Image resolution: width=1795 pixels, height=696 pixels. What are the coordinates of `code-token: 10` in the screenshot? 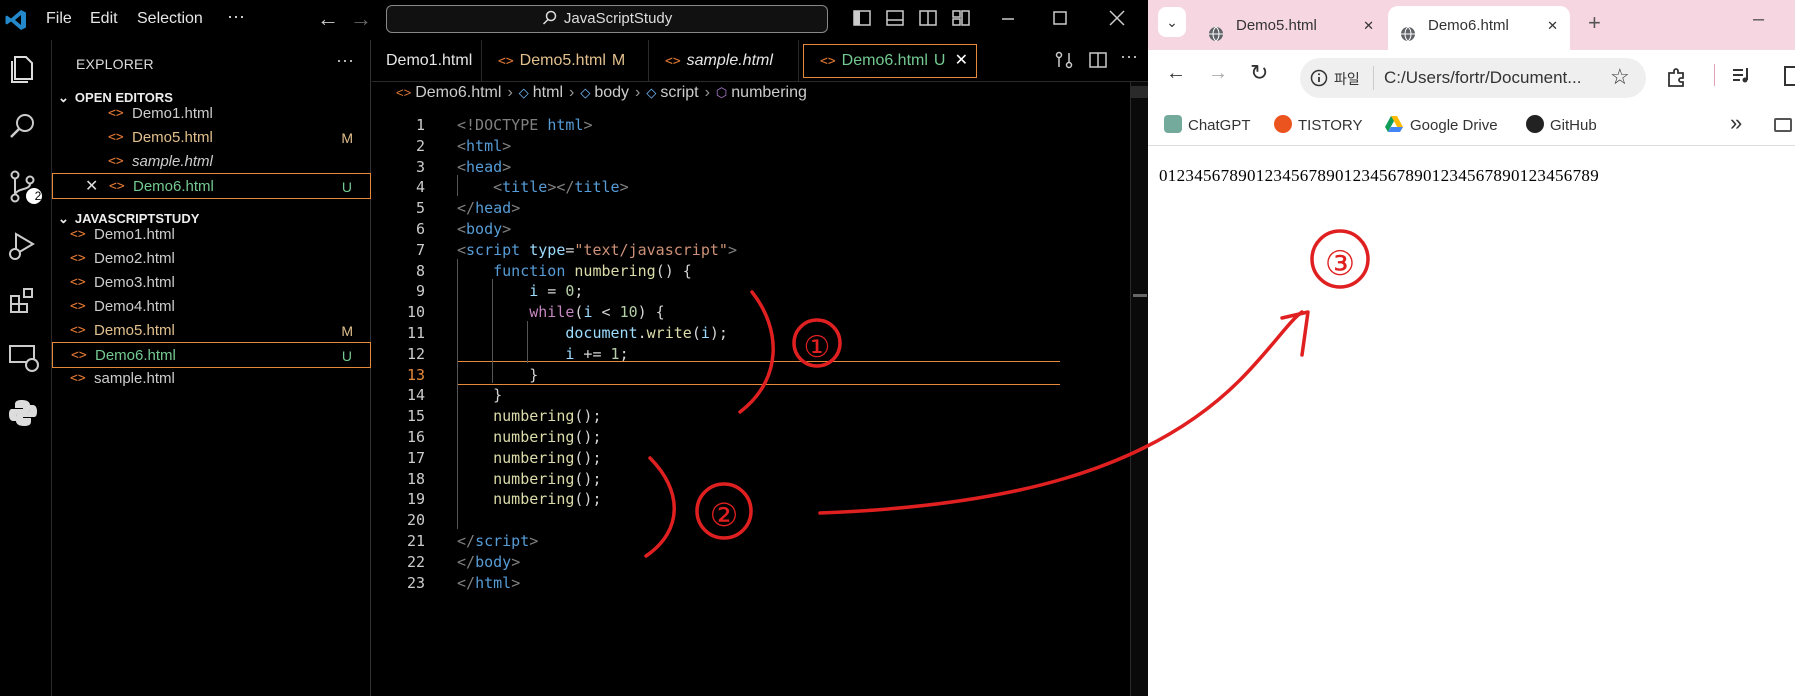 It's located at (628, 312).